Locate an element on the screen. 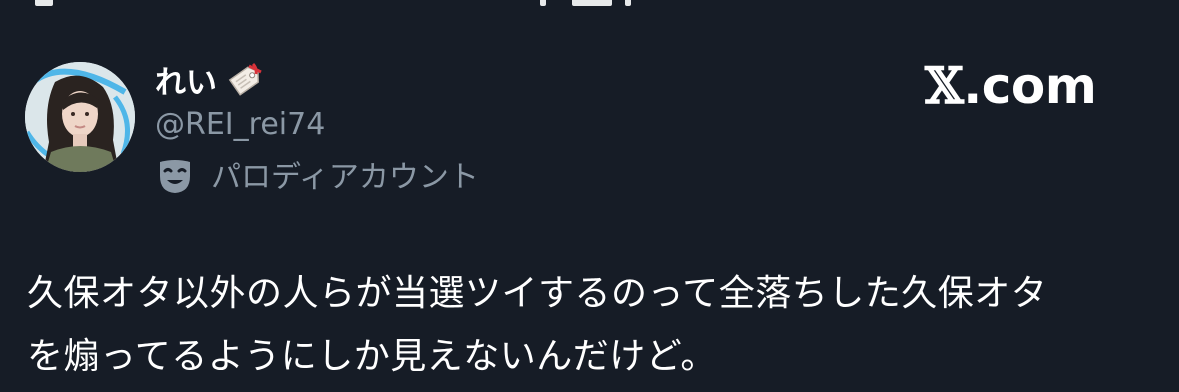 This screenshot has height=392, width=1179. x-com-logo: 𝕏.com is located at coordinates (1011, 86).